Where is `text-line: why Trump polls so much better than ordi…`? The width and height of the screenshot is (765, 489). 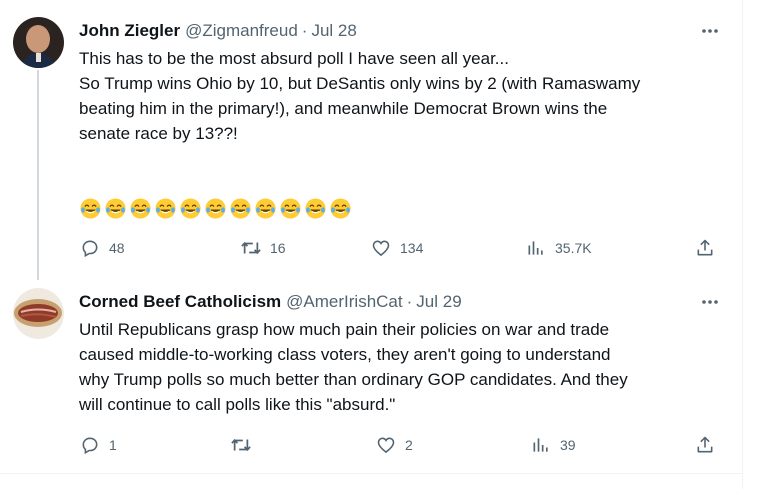 text-line: why Trump polls so much better than ordi… is located at coordinates (353, 379).